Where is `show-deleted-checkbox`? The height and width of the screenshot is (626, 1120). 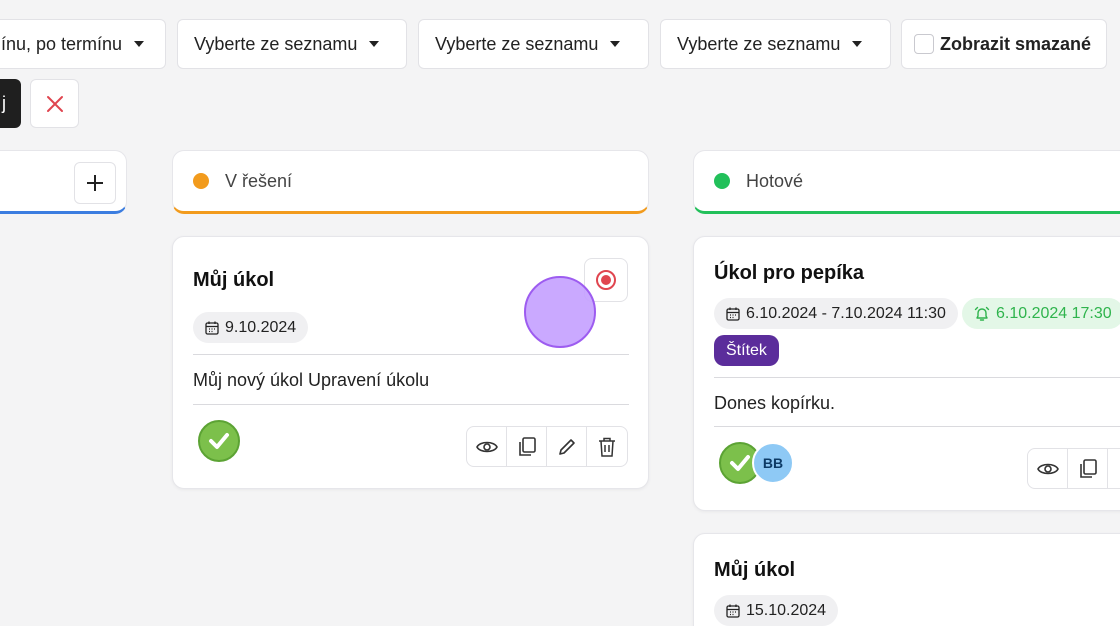 show-deleted-checkbox is located at coordinates (924, 44).